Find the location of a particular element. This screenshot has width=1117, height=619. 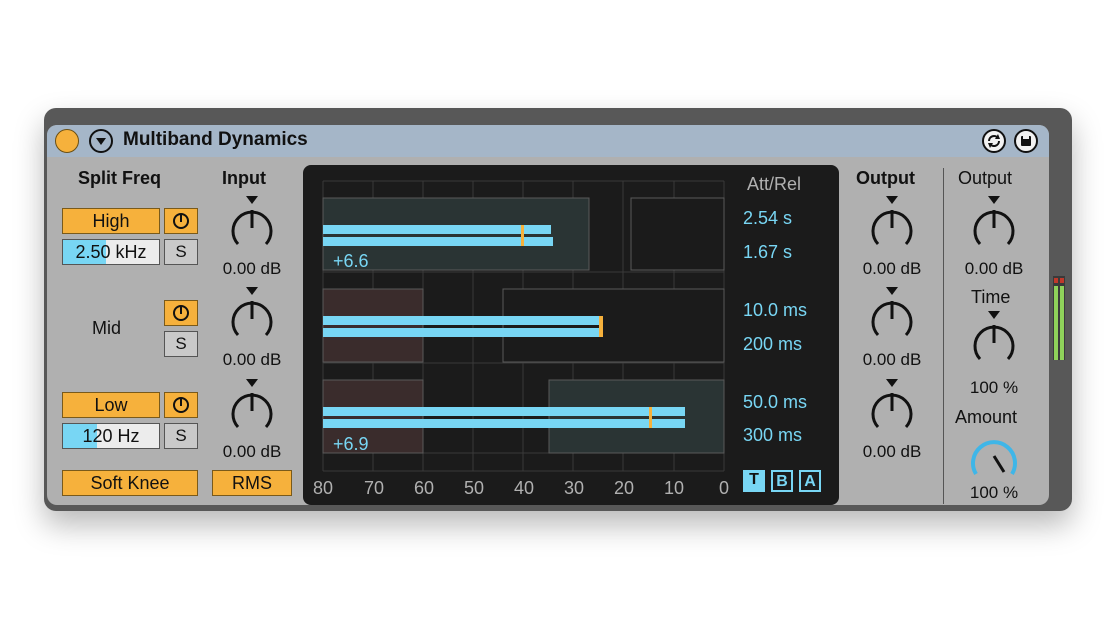

low-split-freq-value: 120 is located at coordinates (97, 436).